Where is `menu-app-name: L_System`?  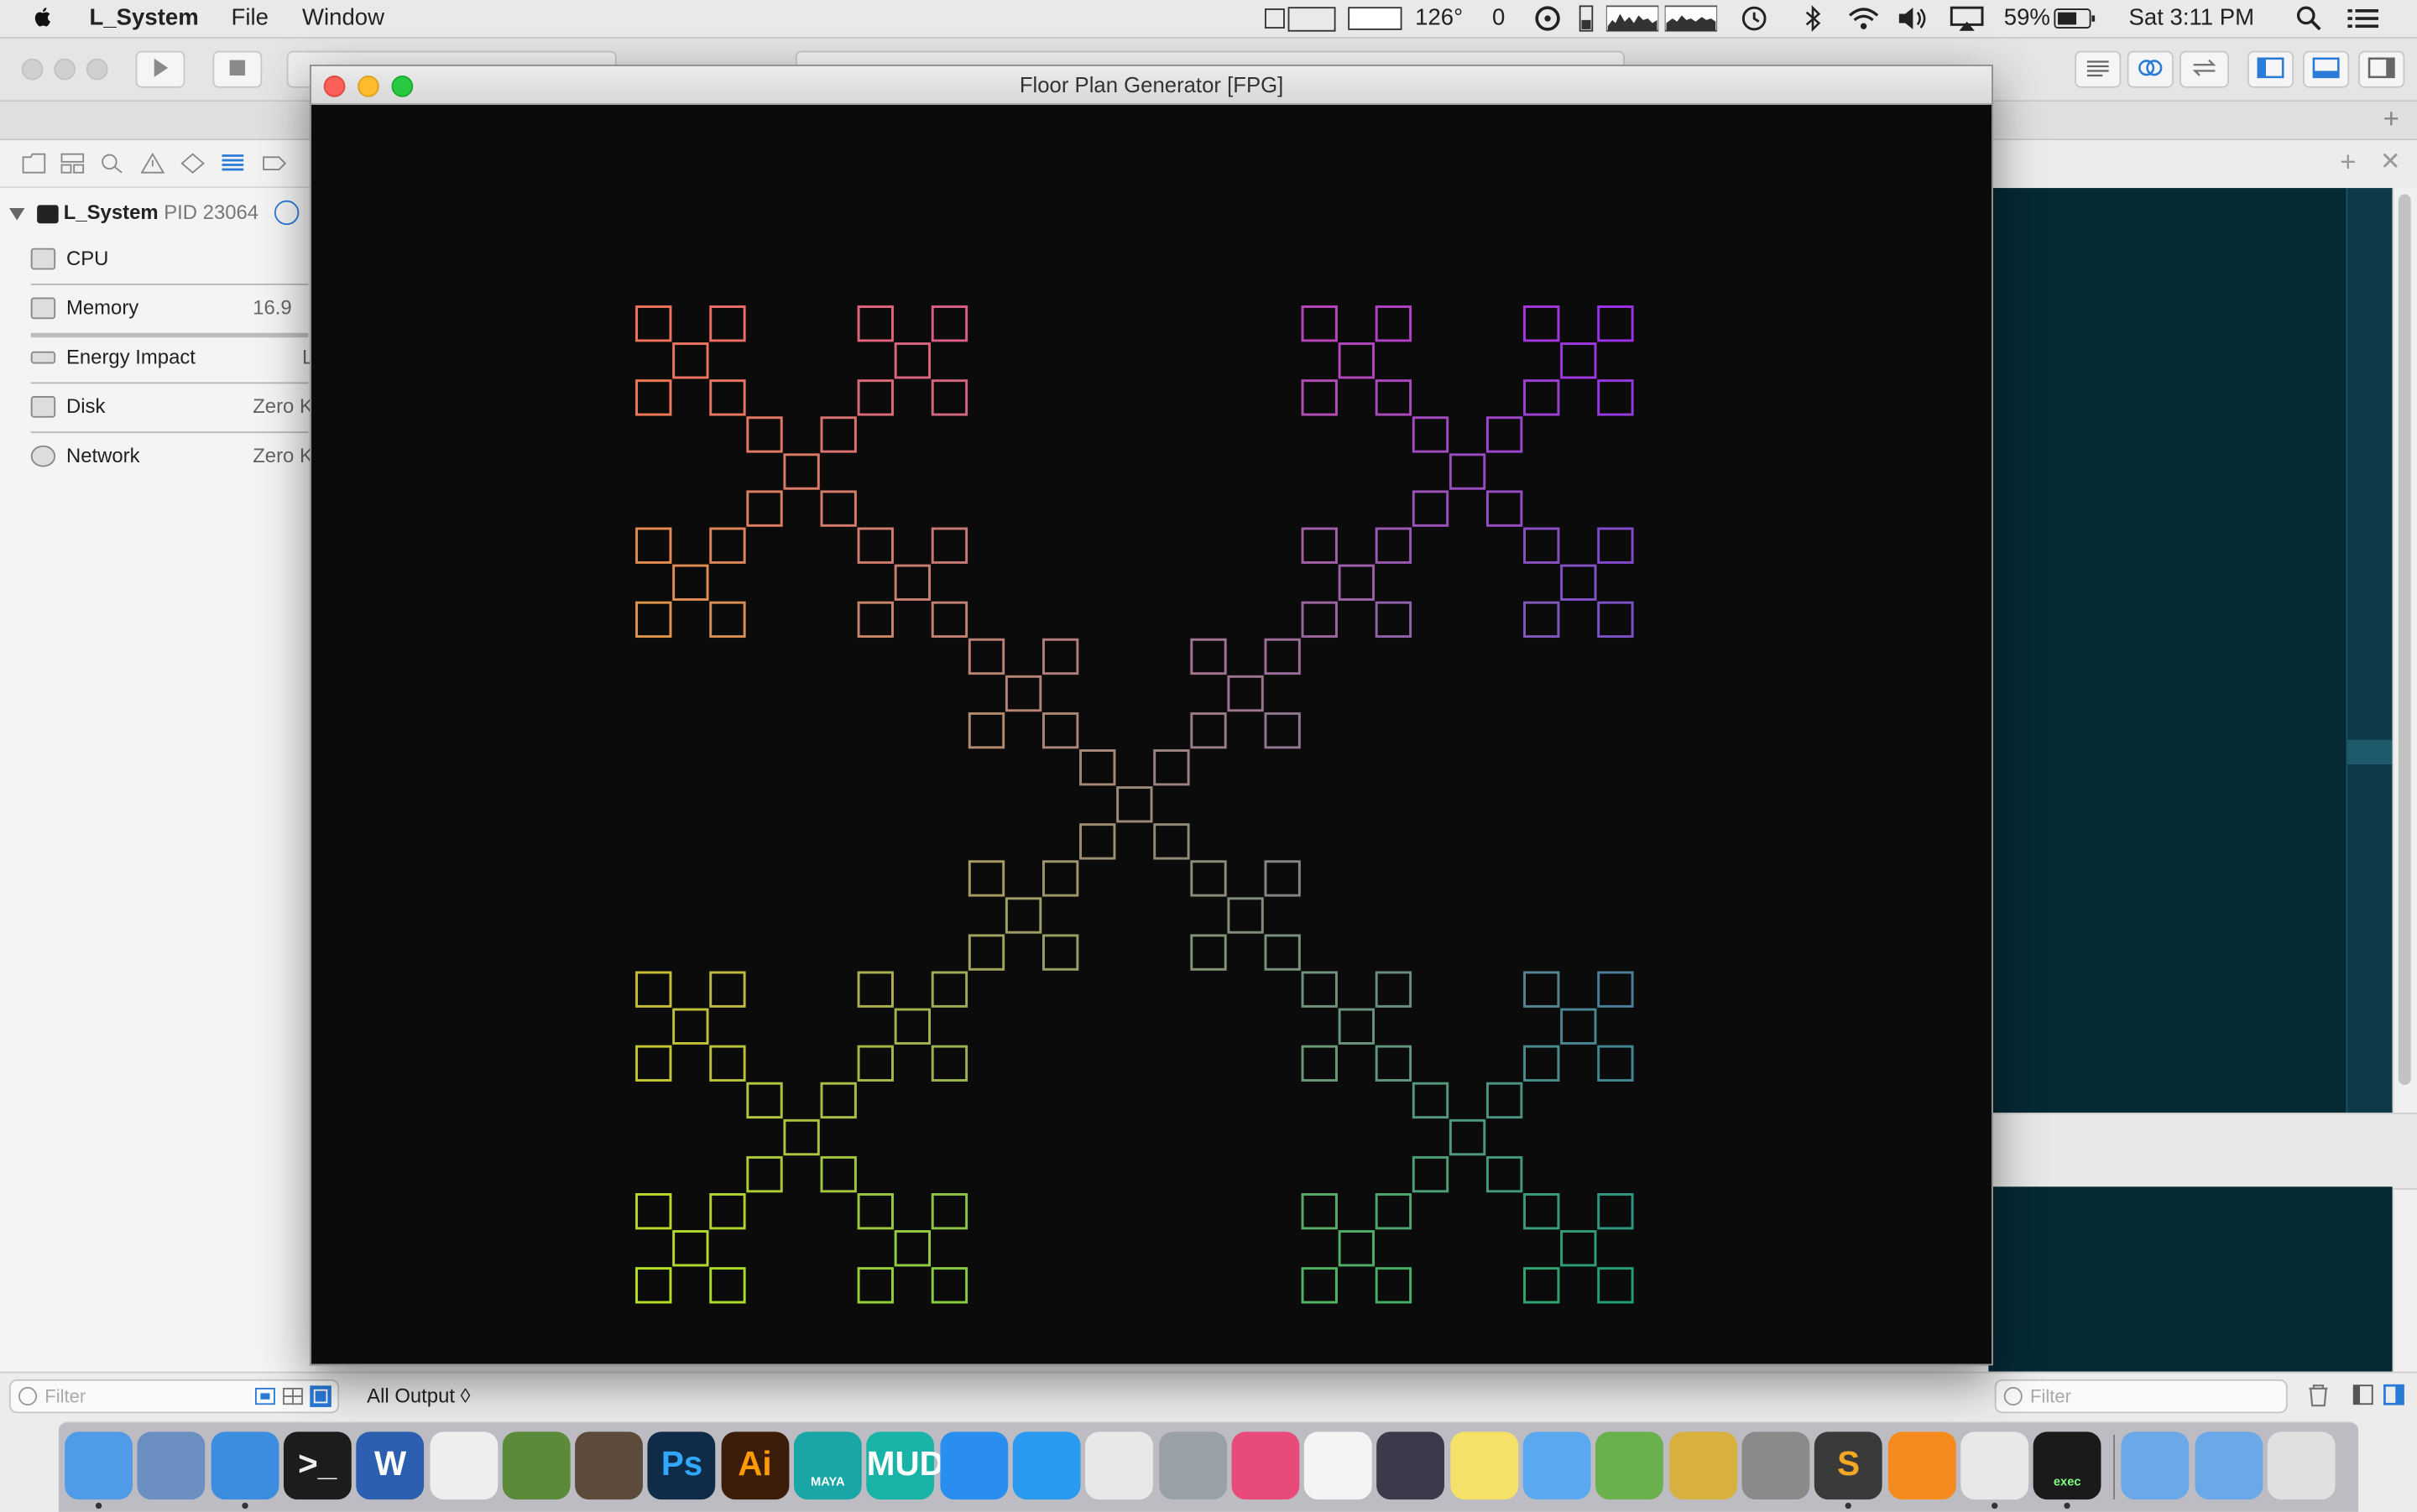 menu-app-name: L_System is located at coordinates (144, 18).